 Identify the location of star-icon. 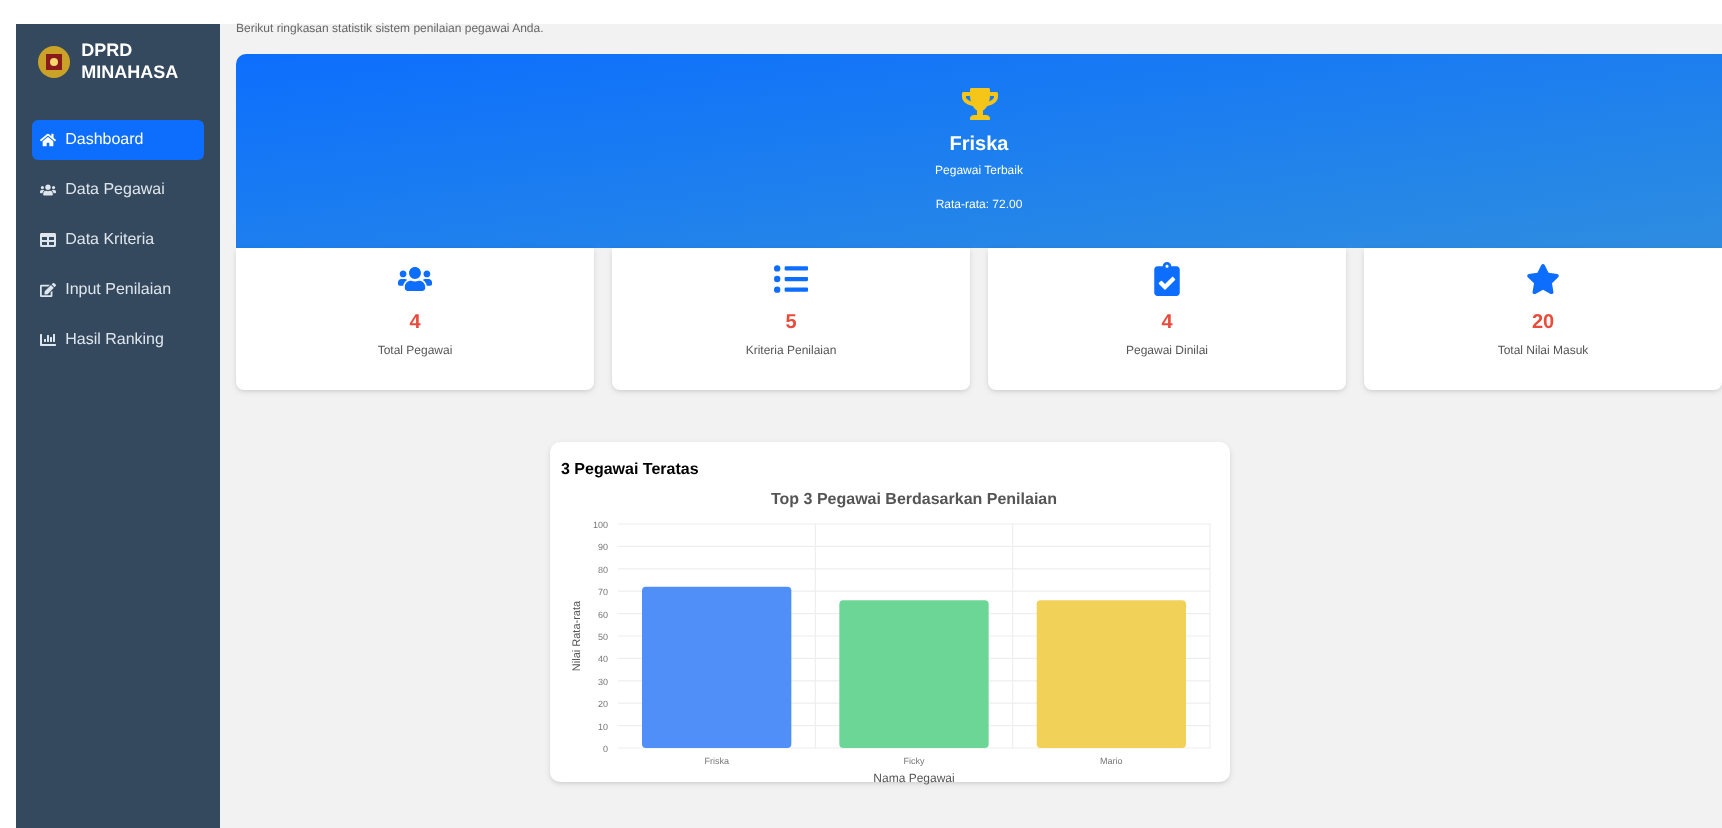
(1543, 279).